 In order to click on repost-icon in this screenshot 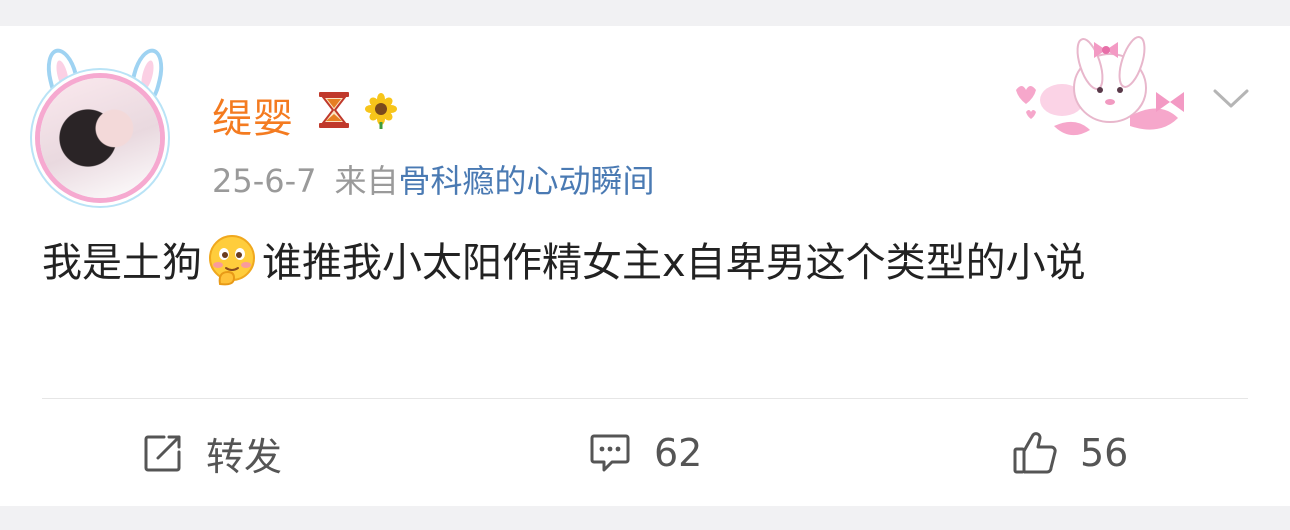, I will do `click(162, 453)`.